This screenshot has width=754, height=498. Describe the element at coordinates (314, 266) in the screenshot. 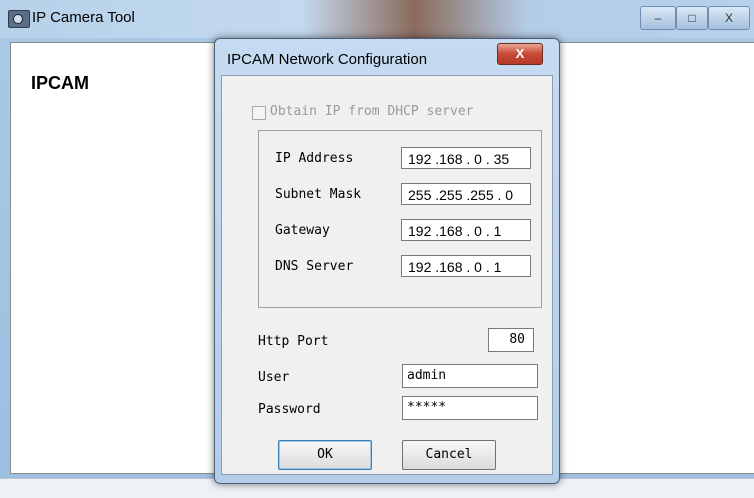

I see `dns-server-label: DNS Server` at that location.